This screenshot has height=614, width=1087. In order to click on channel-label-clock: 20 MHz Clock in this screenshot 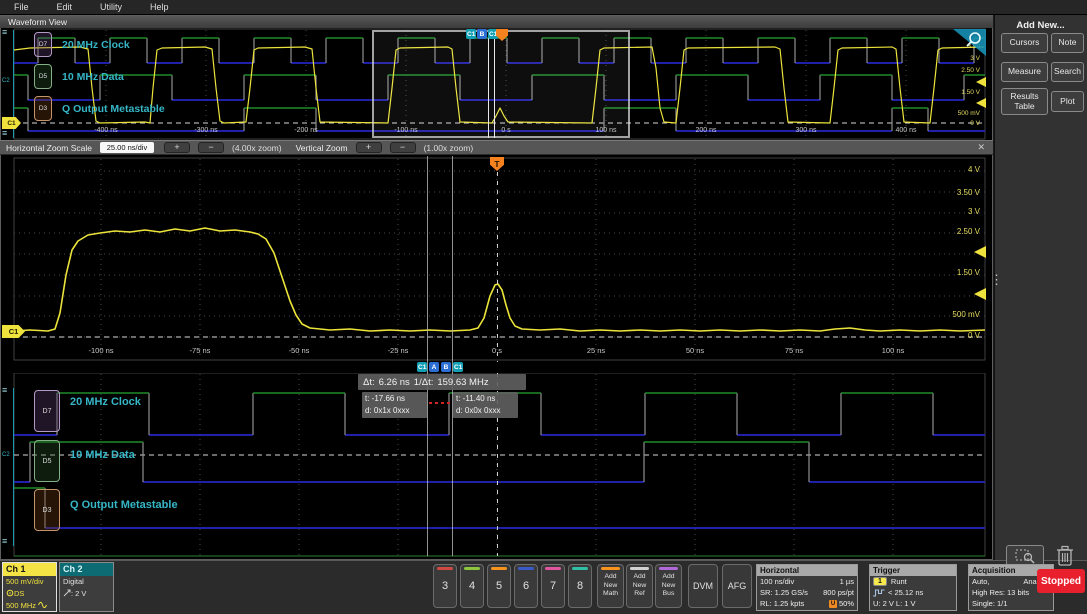, I will do `click(105, 402)`.